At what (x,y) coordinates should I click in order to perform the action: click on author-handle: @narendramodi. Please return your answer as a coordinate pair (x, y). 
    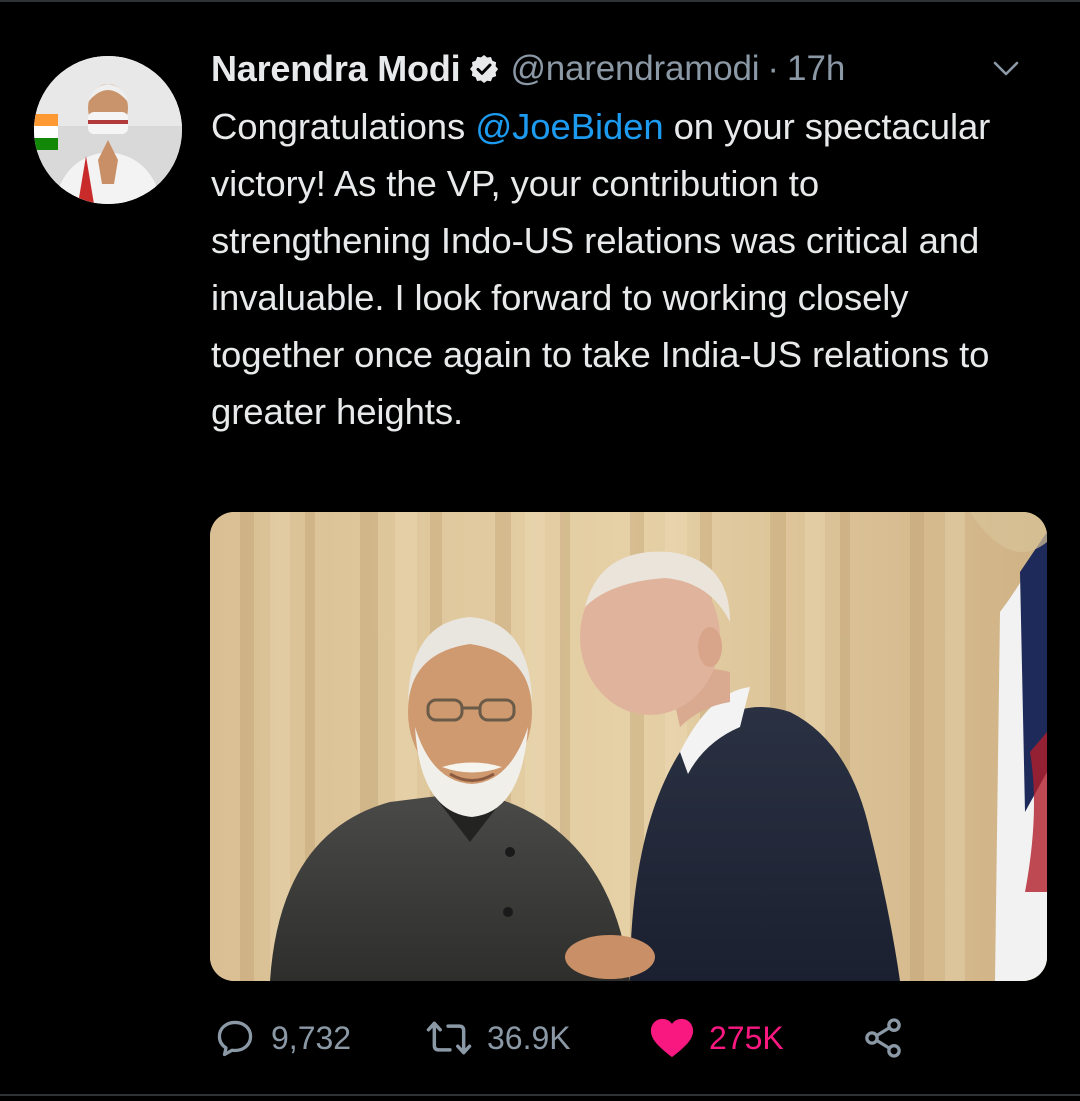
    Looking at the image, I should click on (634, 69).